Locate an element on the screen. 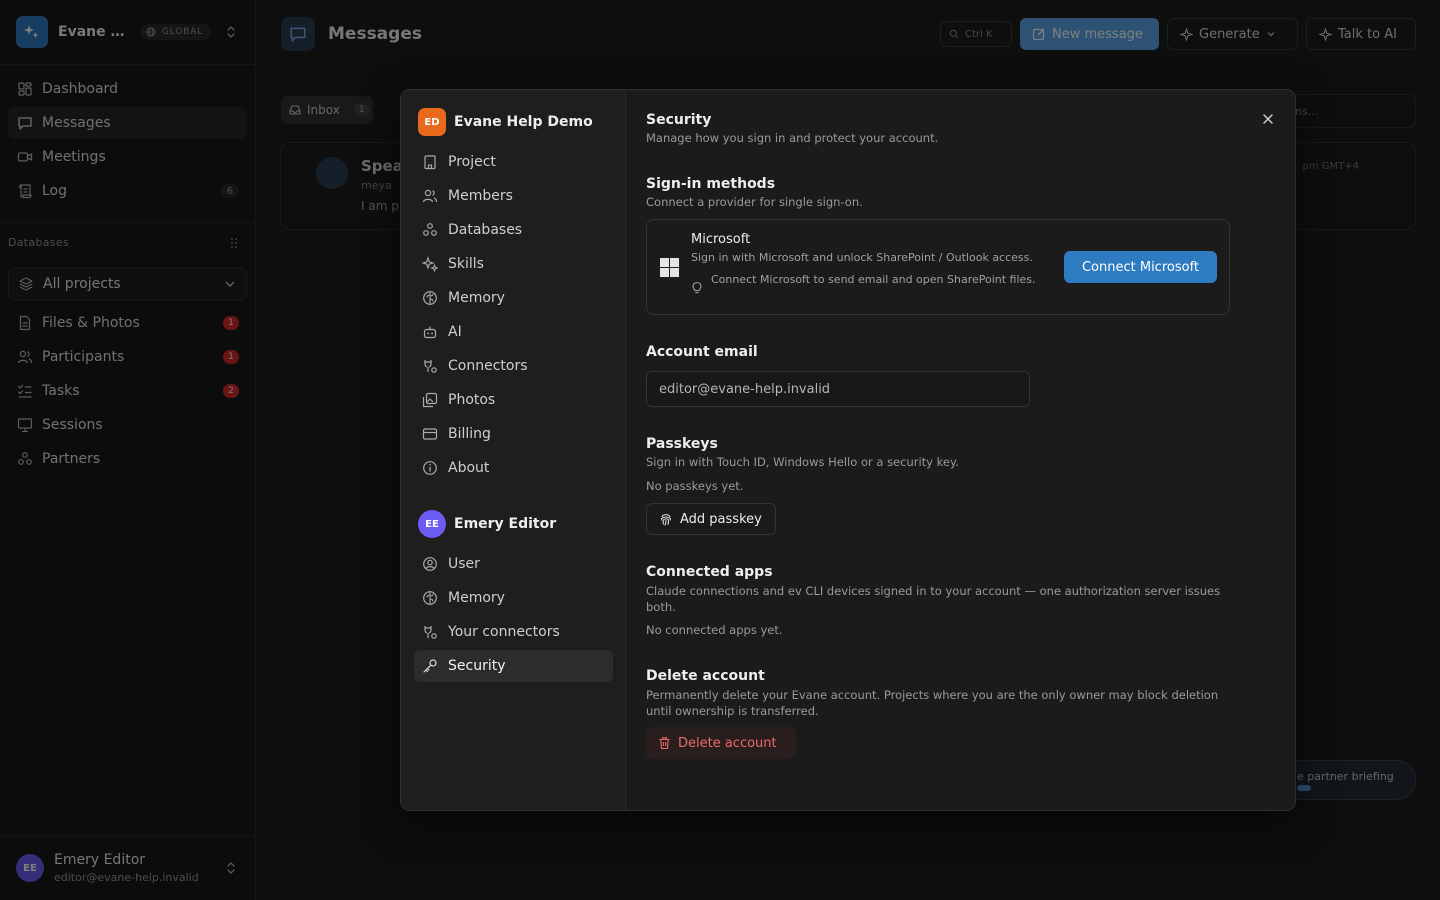  settings-item-label: User is located at coordinates (464, 564).